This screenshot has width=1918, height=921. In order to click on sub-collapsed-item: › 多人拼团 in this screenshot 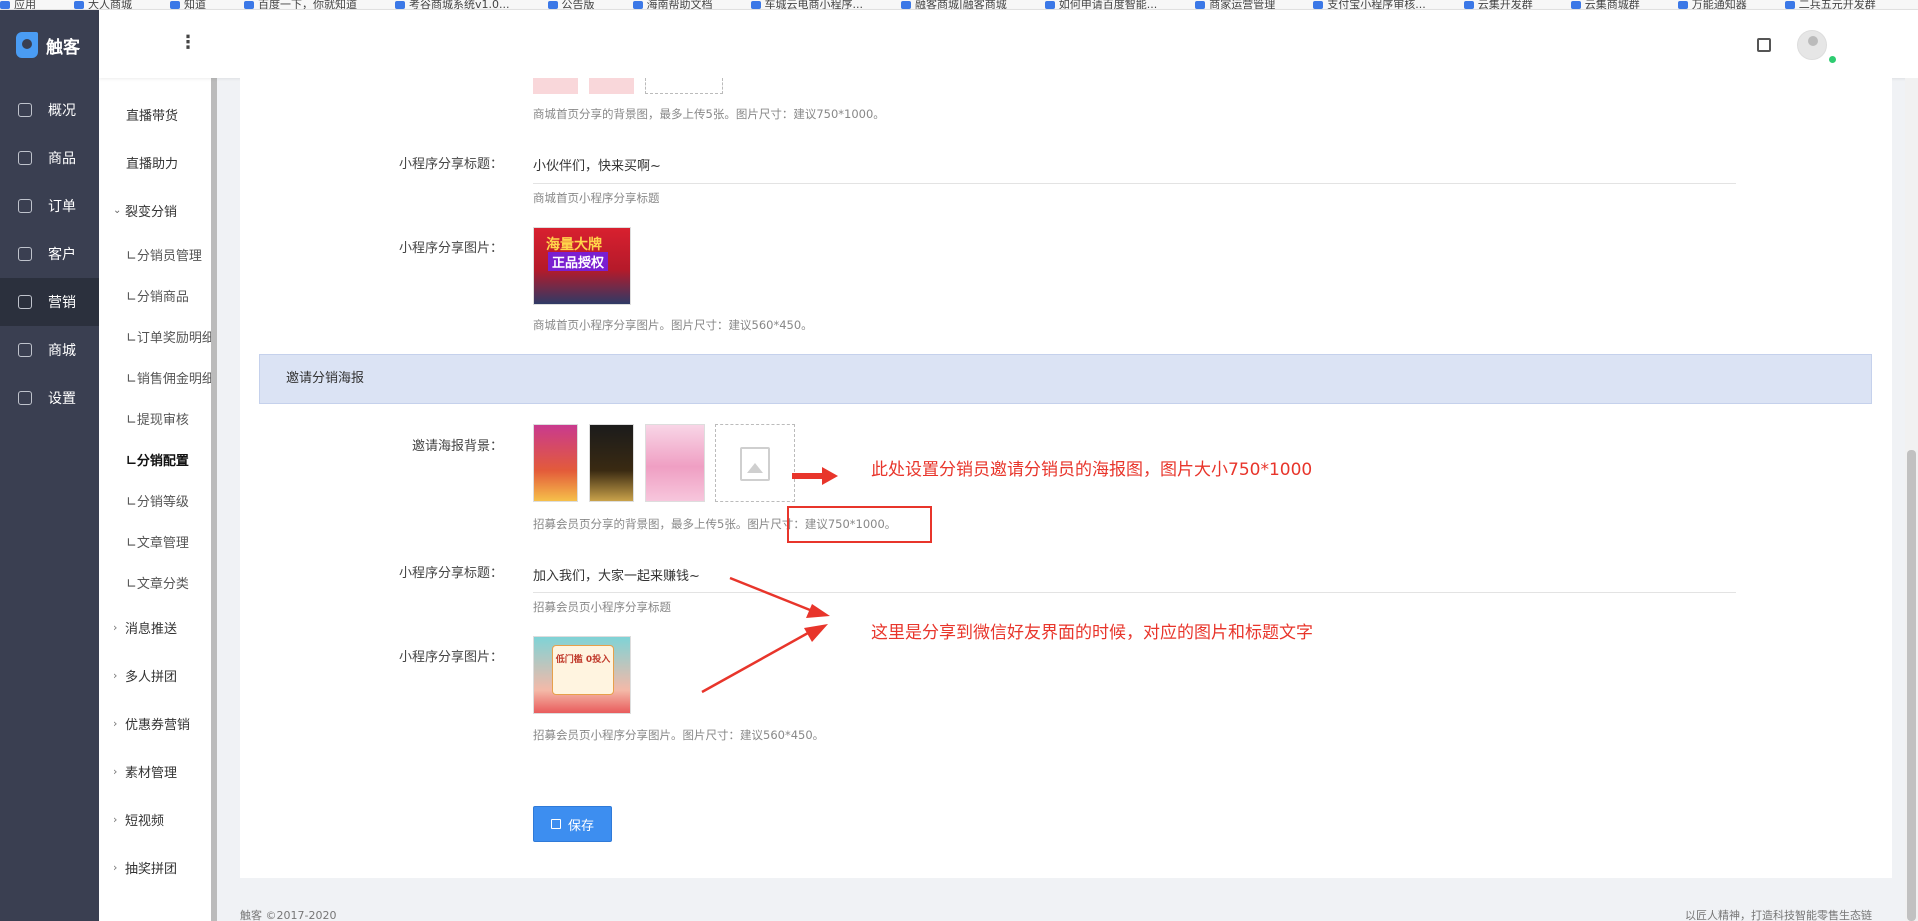, I will do `click(155, 675)`.